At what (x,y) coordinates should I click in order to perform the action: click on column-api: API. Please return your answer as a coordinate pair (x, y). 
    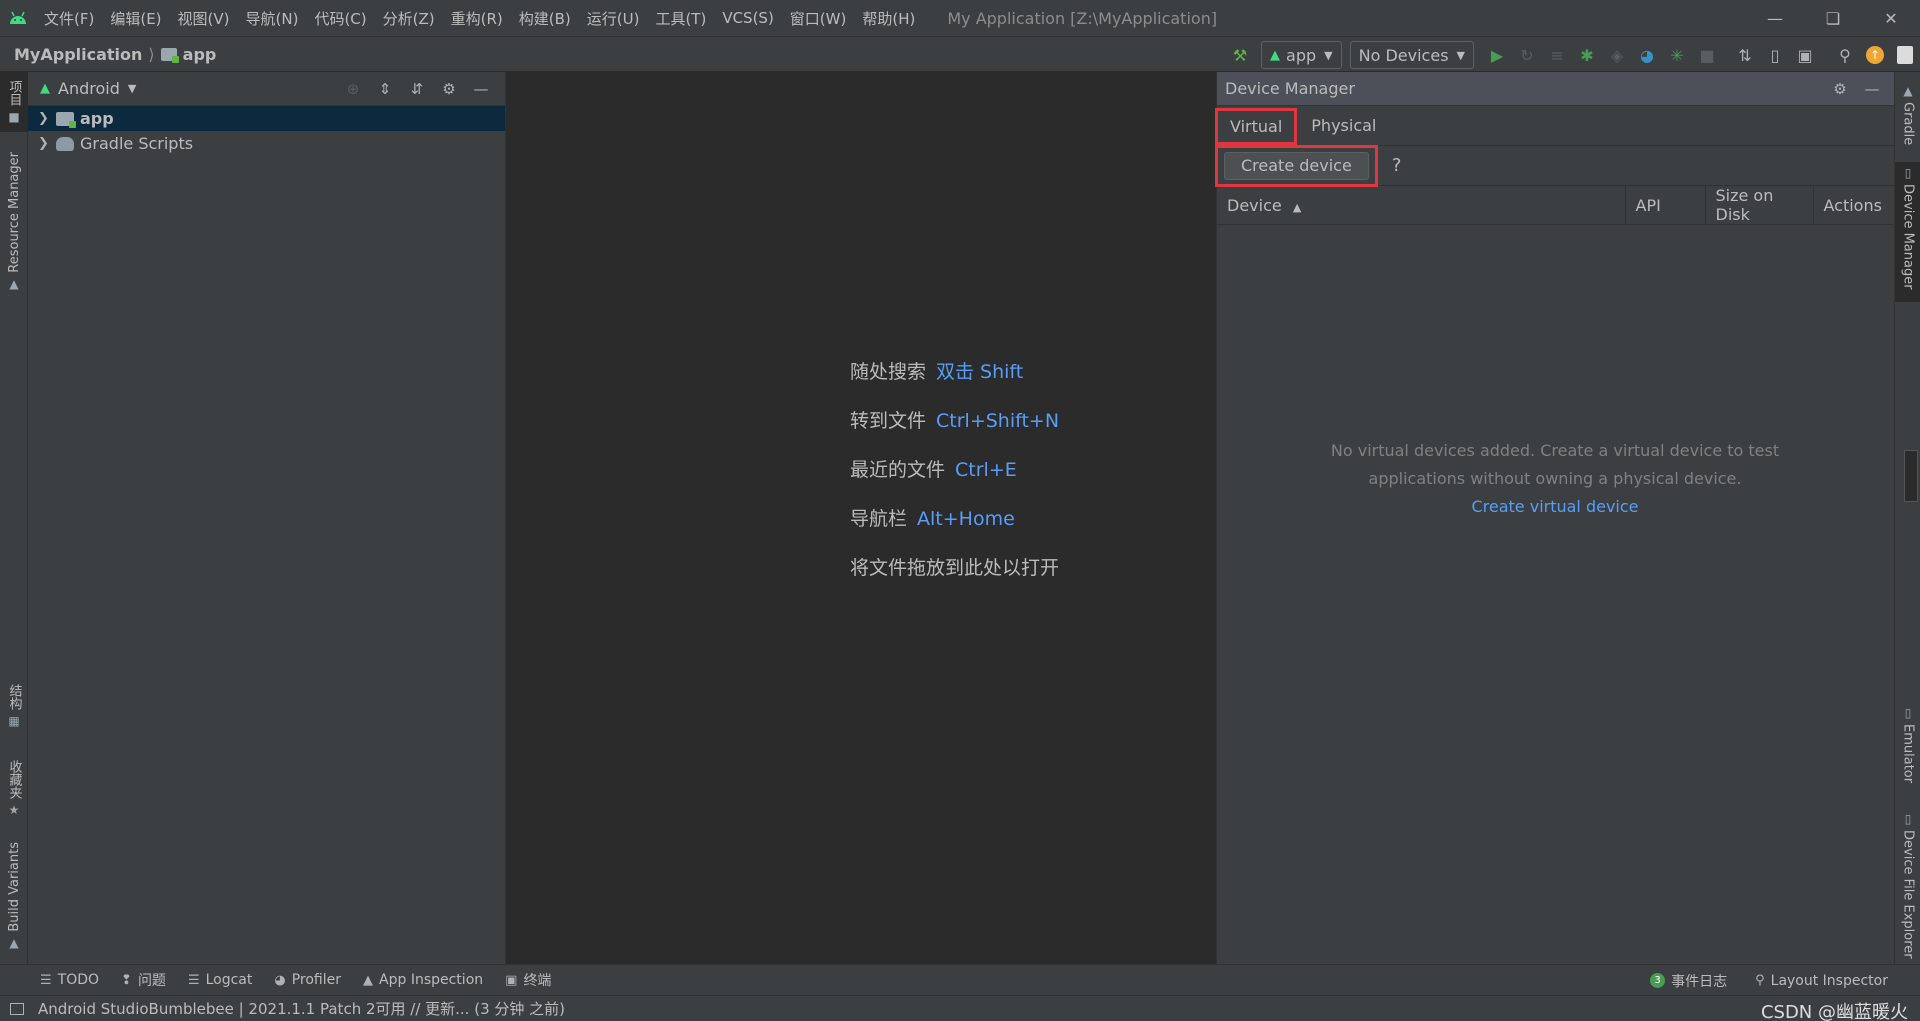
    Looking at the image, I should click on (1665, 205).